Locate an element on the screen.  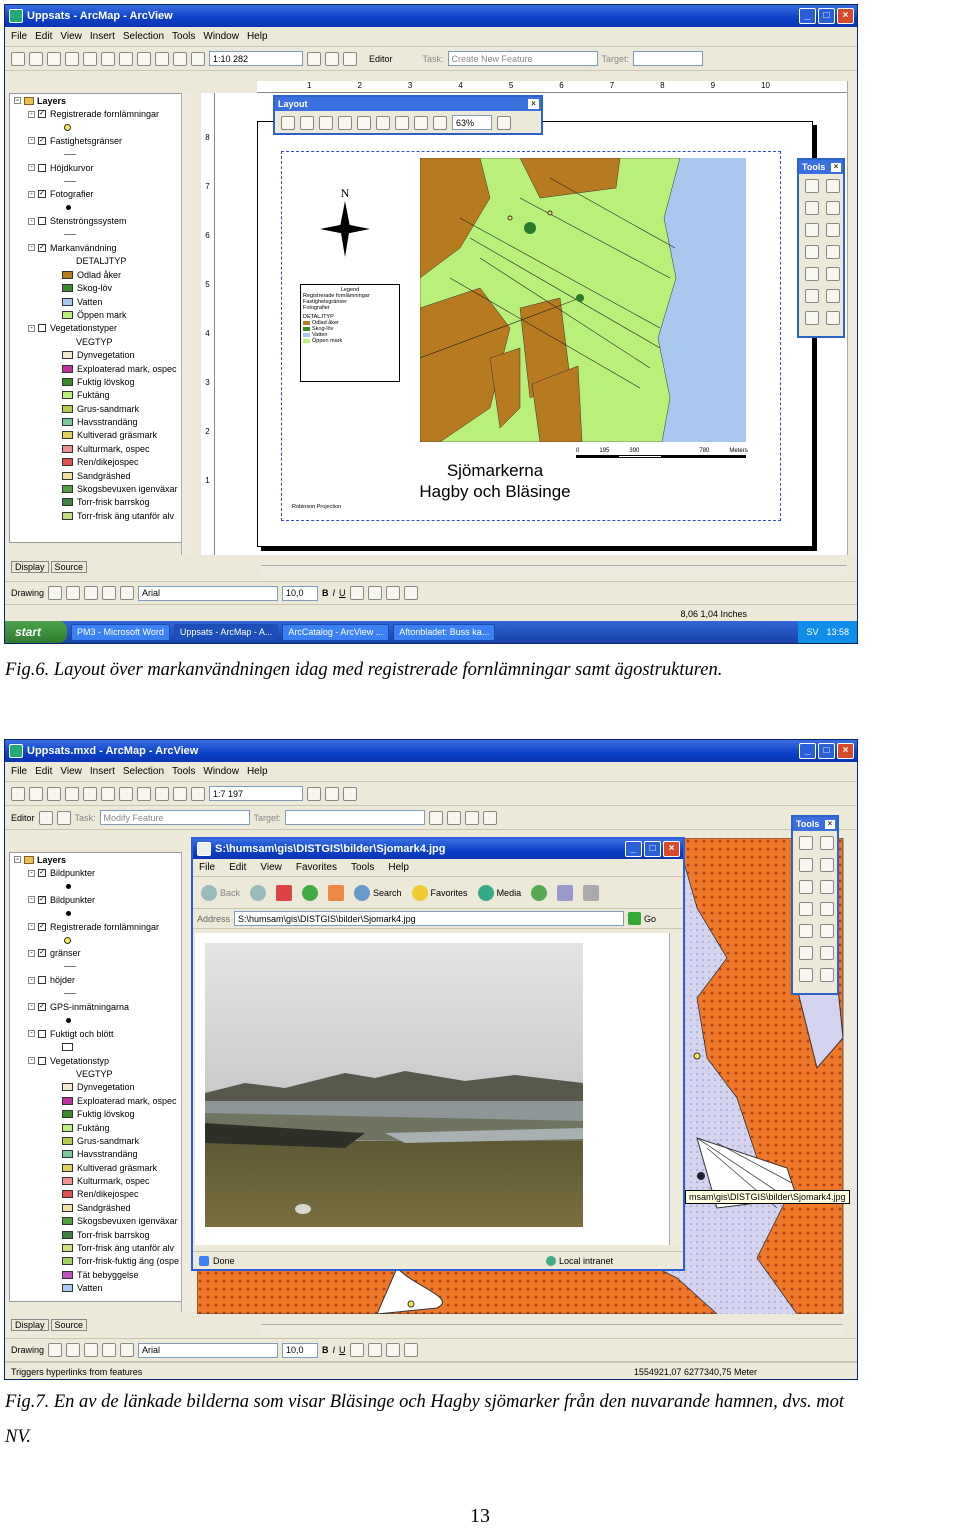
pointer-icon is located at coordinates (827, 931).